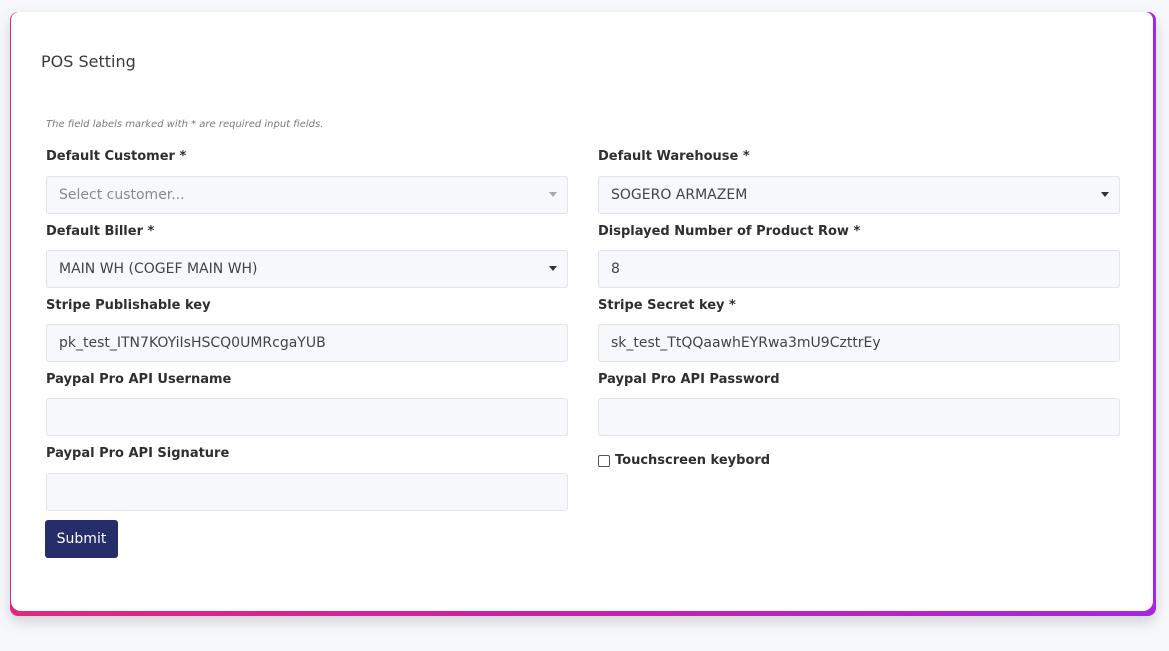 The height and width of the screenshot is (651, 1169). Describe the element at coordinates (307, 417) in the screenshot. I see `paypal-username-input` at that location.